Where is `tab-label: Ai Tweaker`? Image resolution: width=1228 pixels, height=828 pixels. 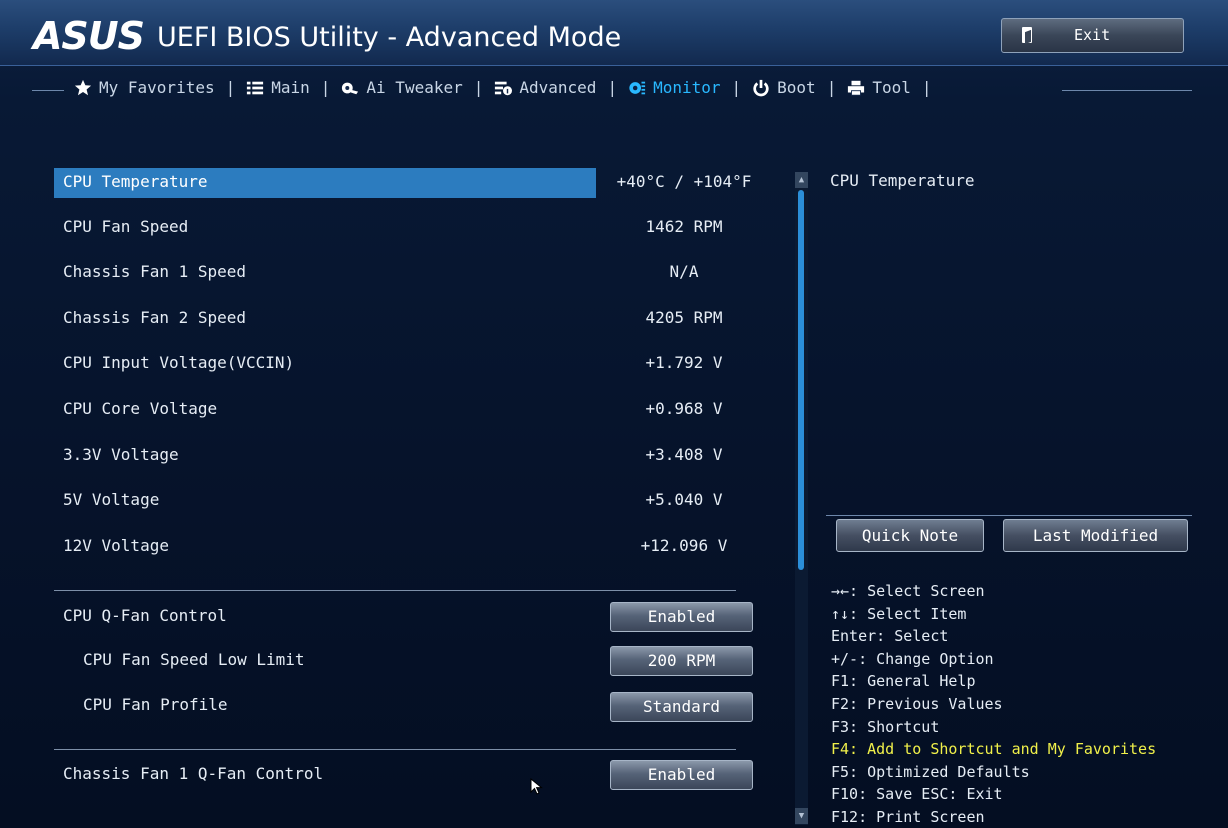 tab-label: Ai Tweaker is located at coordinates (414, 87).